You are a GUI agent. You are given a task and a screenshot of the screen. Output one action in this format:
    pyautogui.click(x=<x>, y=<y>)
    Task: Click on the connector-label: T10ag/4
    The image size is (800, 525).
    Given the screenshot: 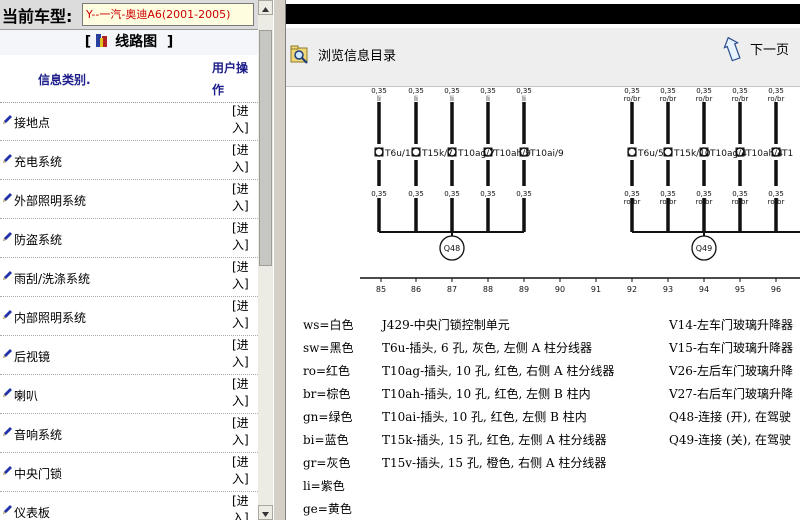 What is the action you would take?
    pyautogui.click(x=728, y=154)
    